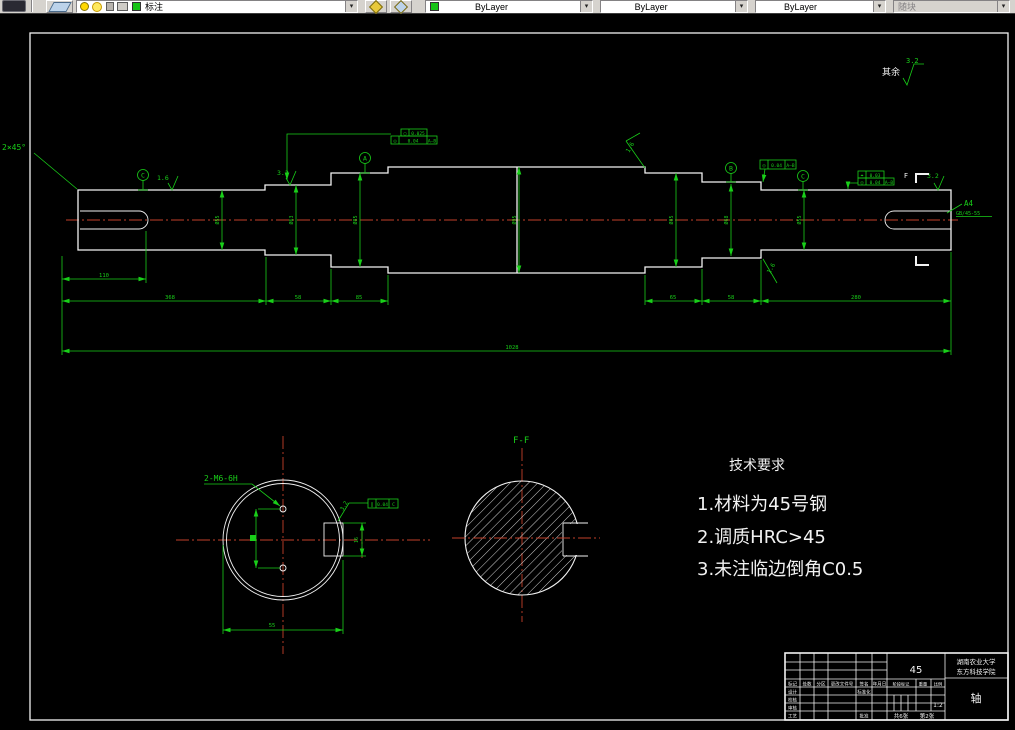 The image size is (1015, 730). Describe the element at coordinates (912, 61) in the screenshot. I see `general-roughness-value: 3.2` at that location.